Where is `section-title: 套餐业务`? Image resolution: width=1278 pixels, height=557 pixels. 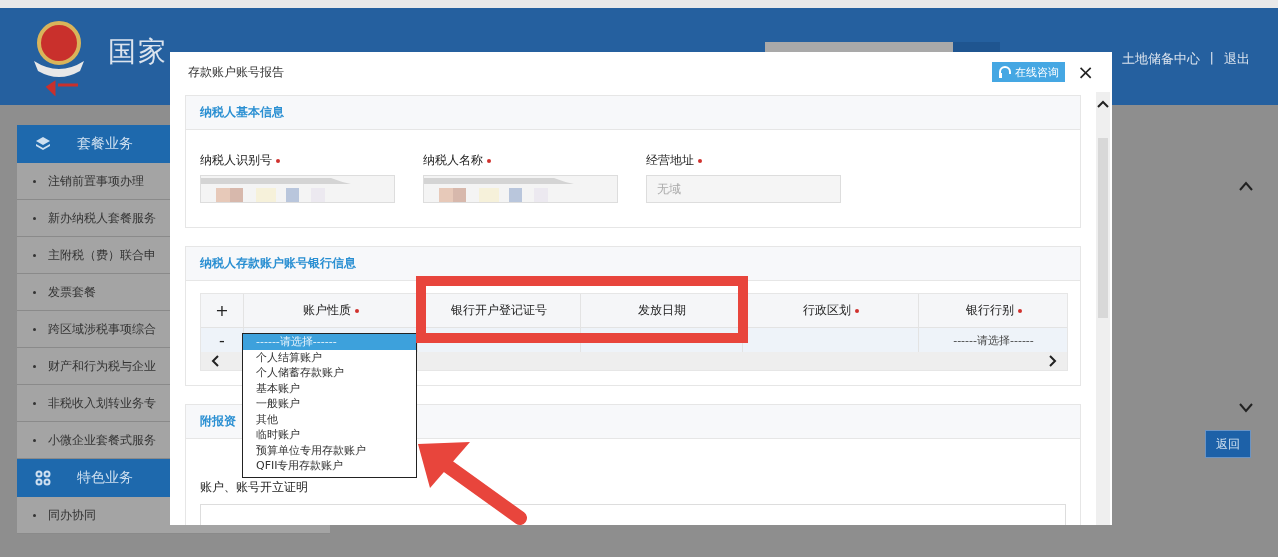
section-title: 套餐业务 is located at coordinates (105, 144).